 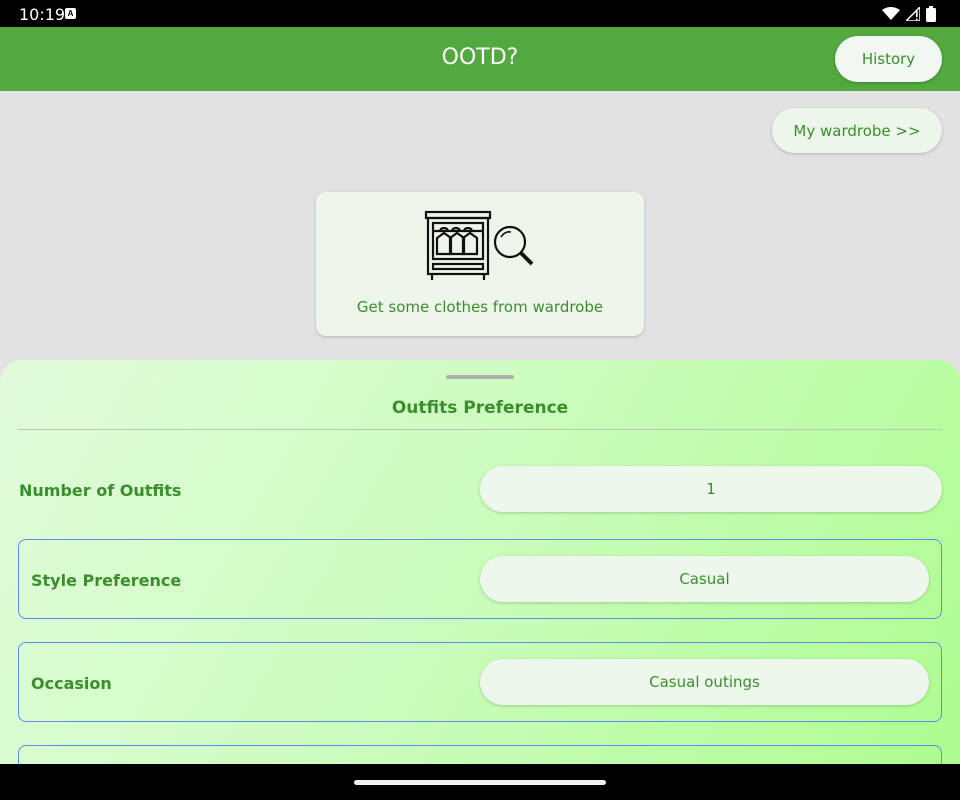 I want to click on style-preference-field: Casual, so click(x=704, y=579).